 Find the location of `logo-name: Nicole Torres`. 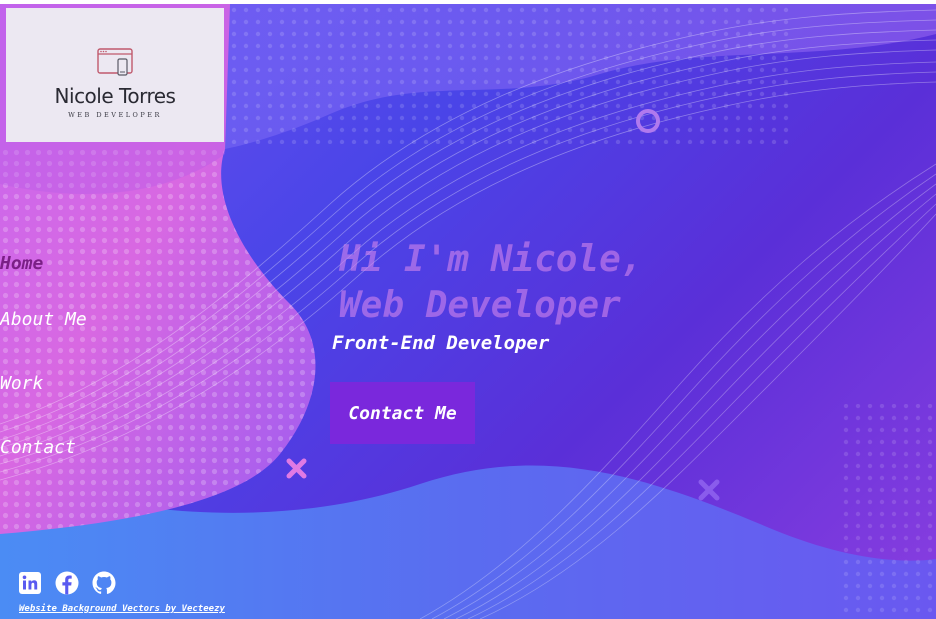

logo-name: Nicole Torres is located at coordinates (115, 96).